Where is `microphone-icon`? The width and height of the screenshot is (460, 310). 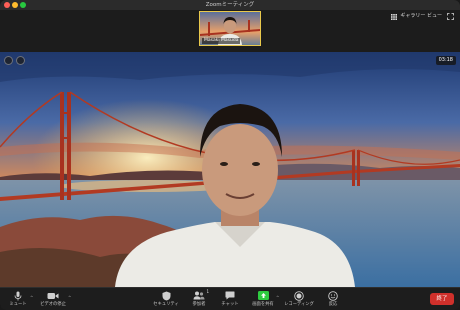
microphone-icon is located at coordinates (18, 295).